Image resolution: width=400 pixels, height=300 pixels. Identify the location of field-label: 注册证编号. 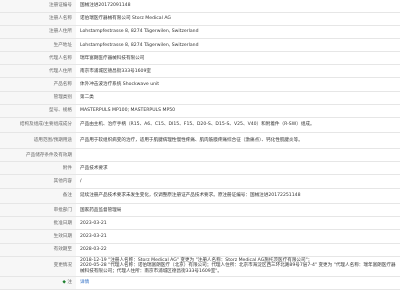
(38, 7).